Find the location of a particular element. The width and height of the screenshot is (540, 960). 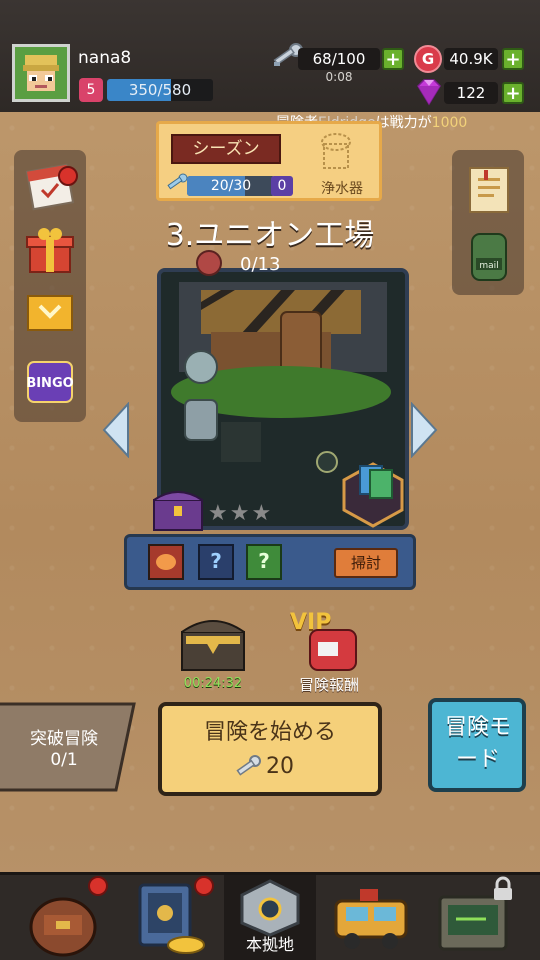

gold-counter: 40.9K is located at coordinates (471, 59).